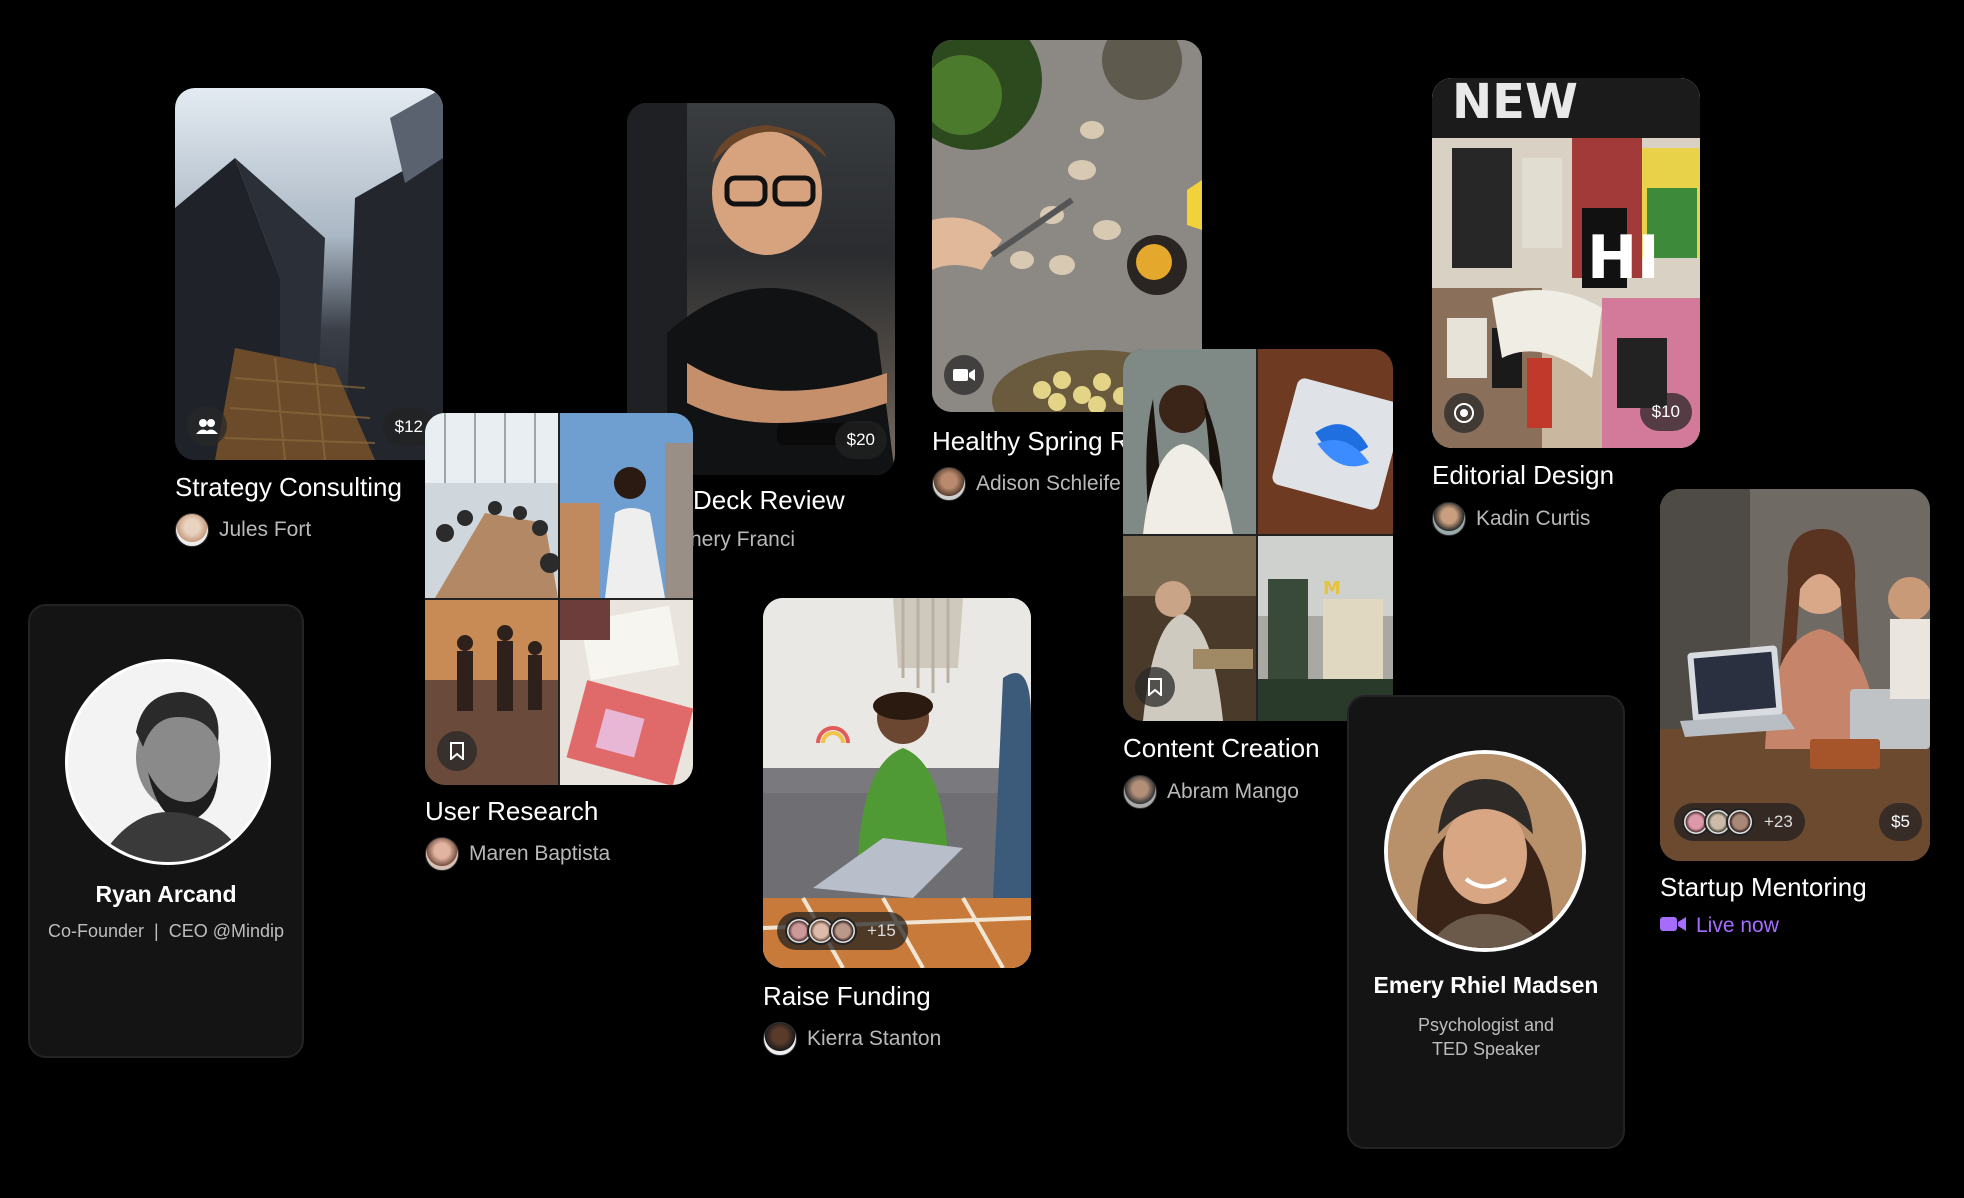  I want to click on card-title: Startup Mentoring, so click(1763, 887).